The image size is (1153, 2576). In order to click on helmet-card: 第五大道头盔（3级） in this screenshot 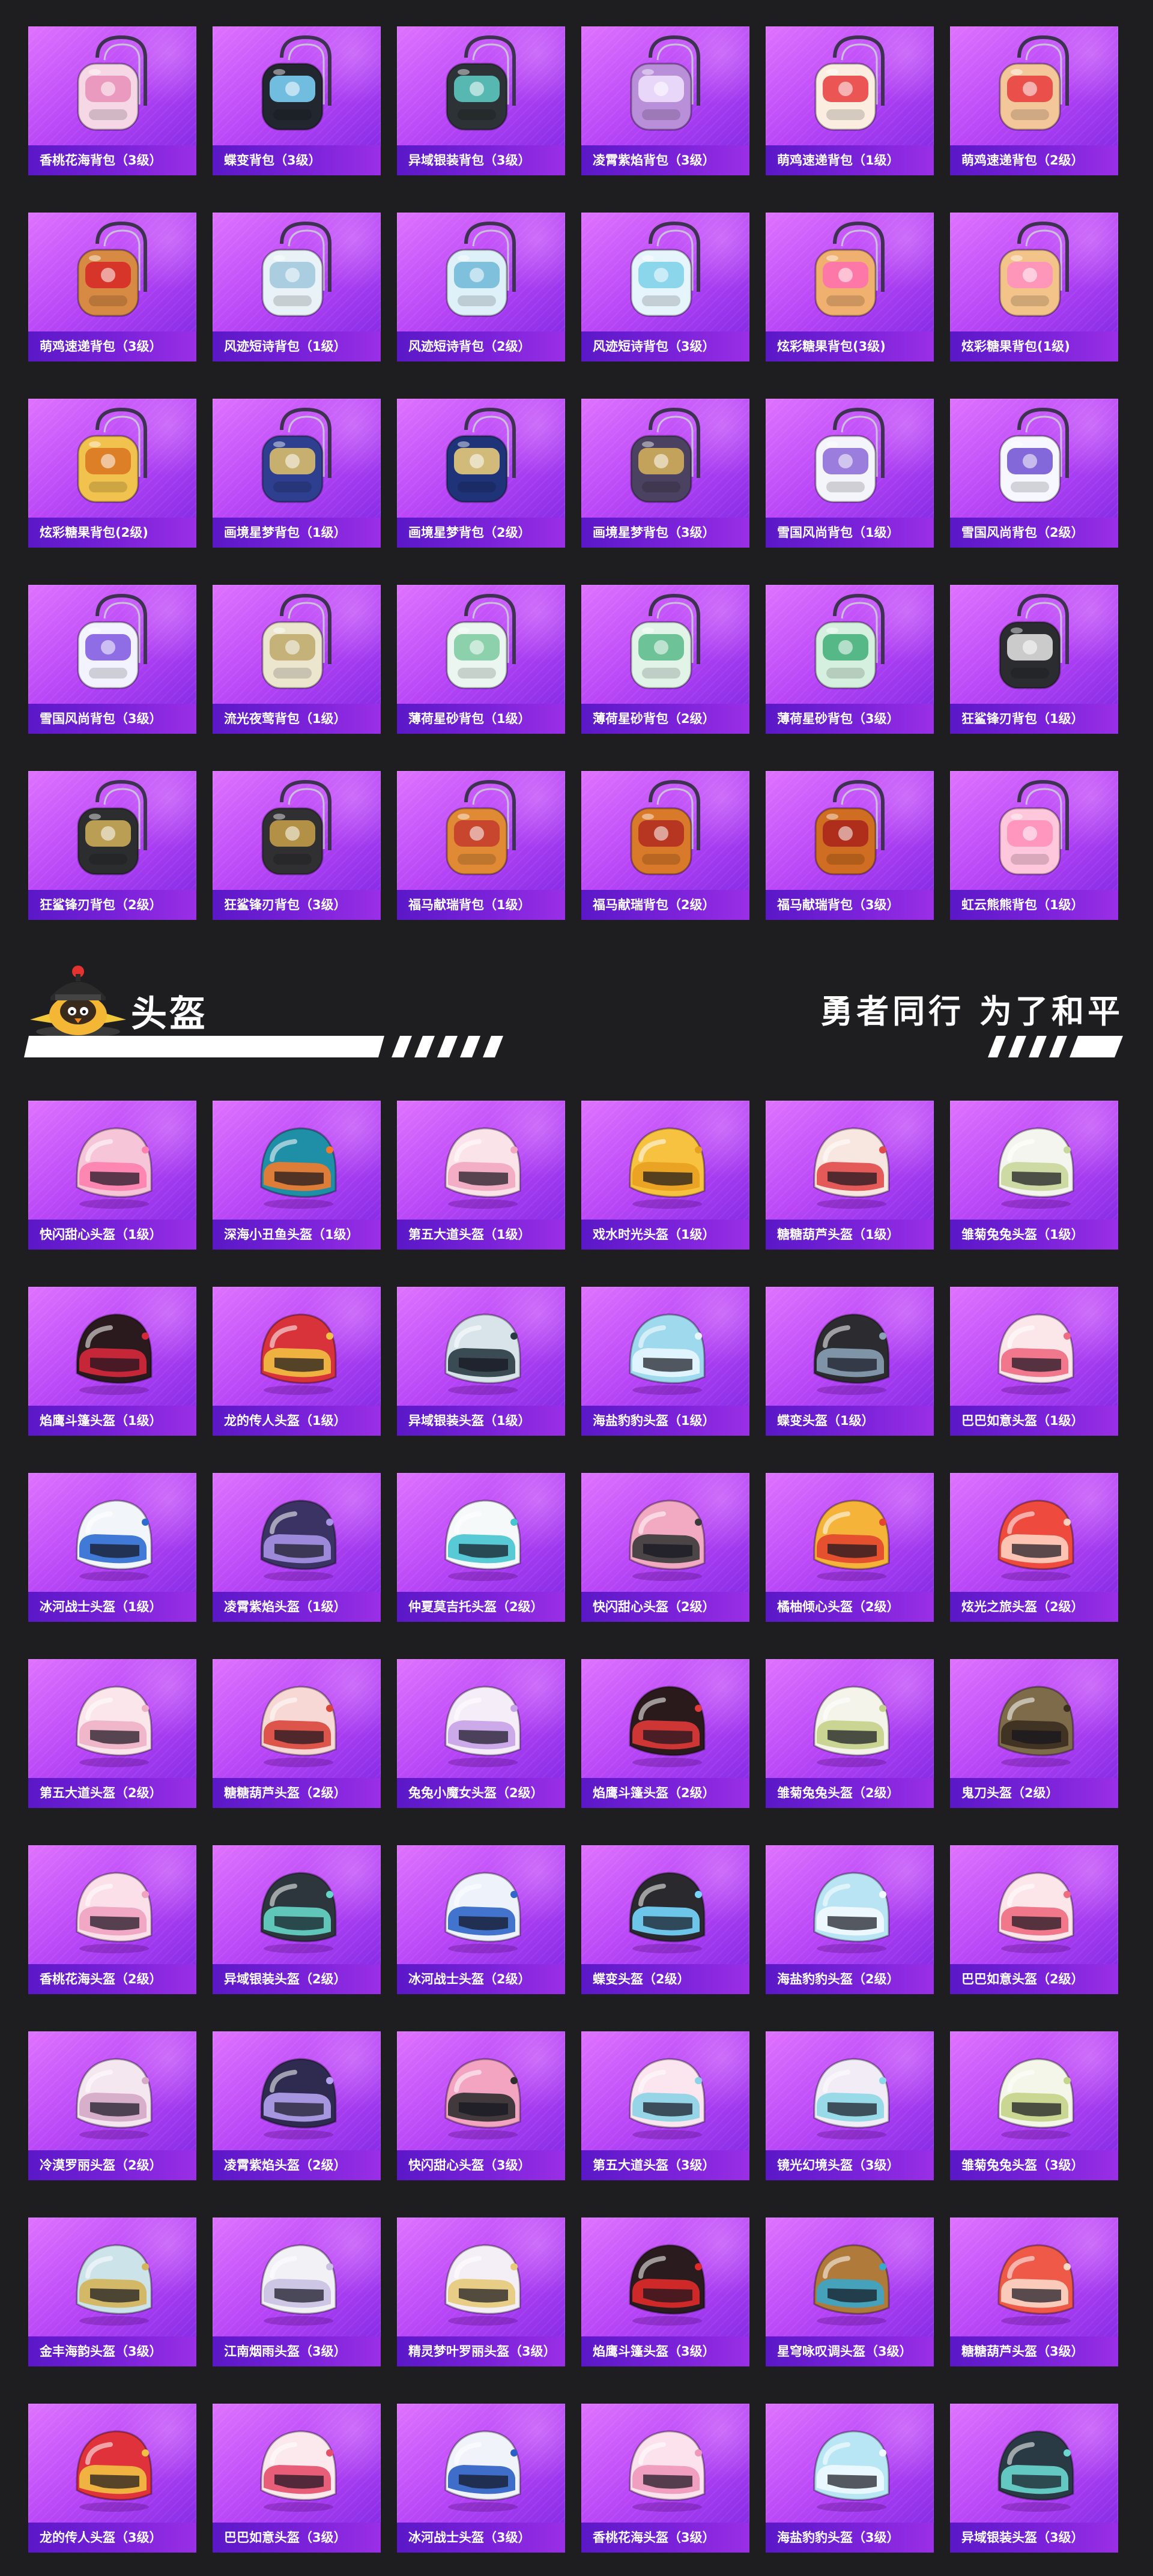, I will do `click(665, 2105)`.